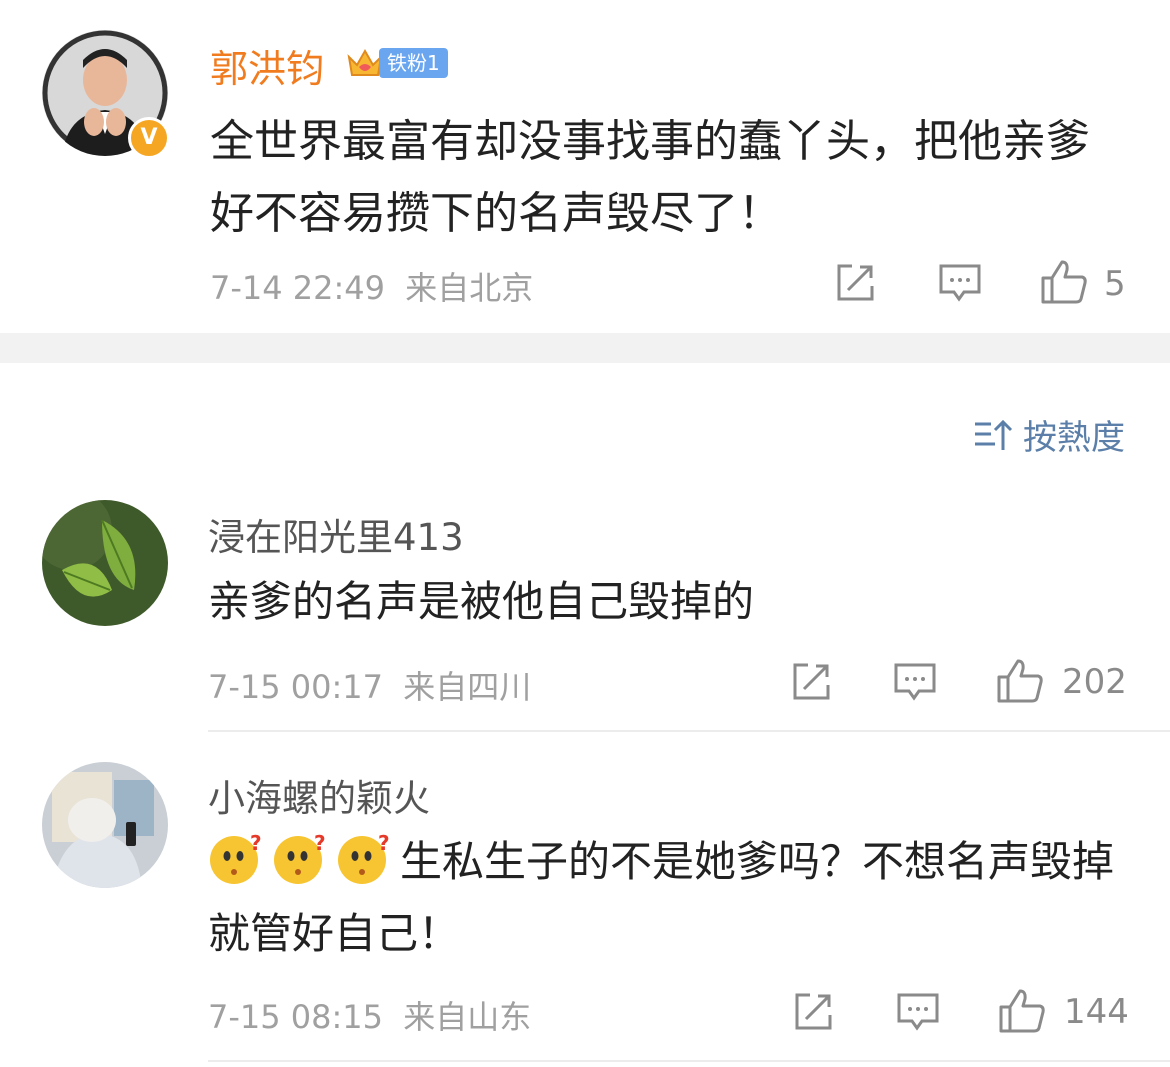 The width and height of the screenshot is (1170, 1067). I want to click on post-like-count: 5, so click(1115, 284).